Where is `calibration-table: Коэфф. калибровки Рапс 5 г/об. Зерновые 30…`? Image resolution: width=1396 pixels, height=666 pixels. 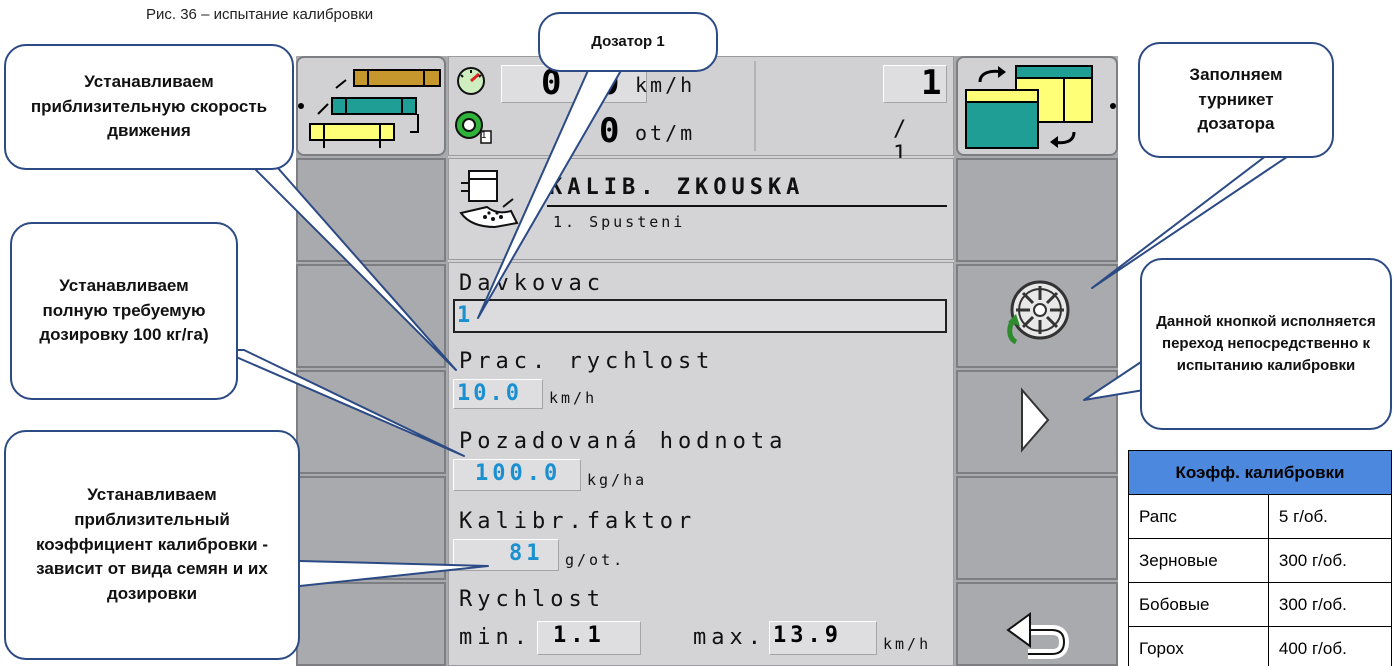 calibration-table: Коэфф. калибровки Рапс 5 г/об. Зерновые 30… is located at coordinates (1260, 558).